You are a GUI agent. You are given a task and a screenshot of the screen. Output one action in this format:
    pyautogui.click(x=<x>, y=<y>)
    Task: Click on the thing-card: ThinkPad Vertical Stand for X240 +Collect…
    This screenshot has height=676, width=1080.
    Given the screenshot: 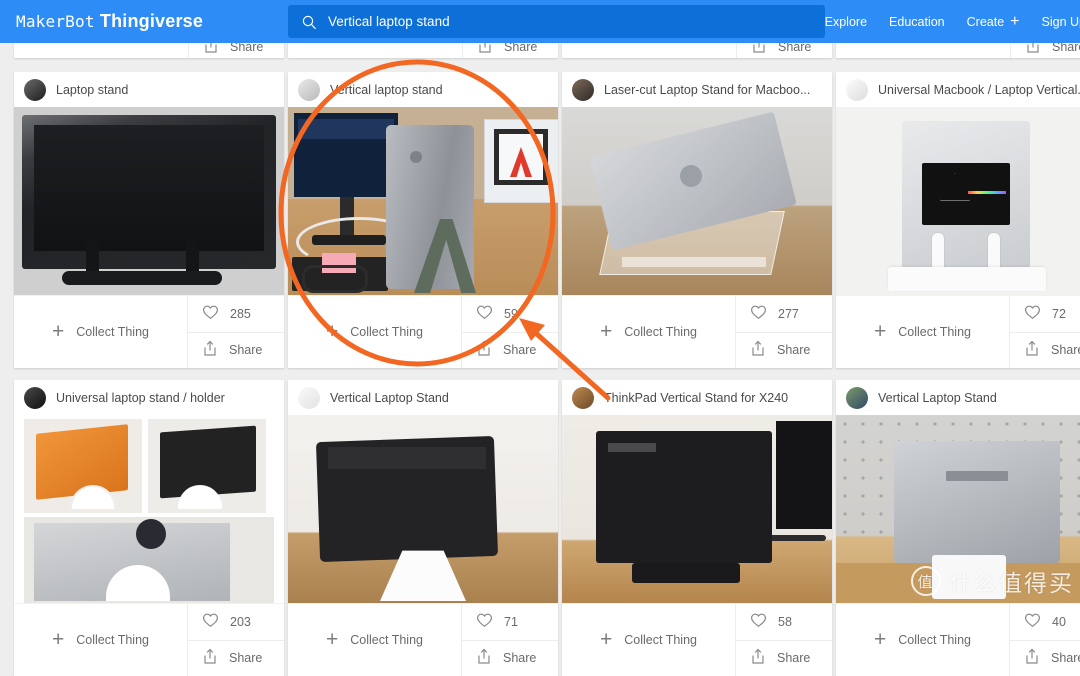 What is the action you would take?
    pyautogui.click(x=697, y=528)
    